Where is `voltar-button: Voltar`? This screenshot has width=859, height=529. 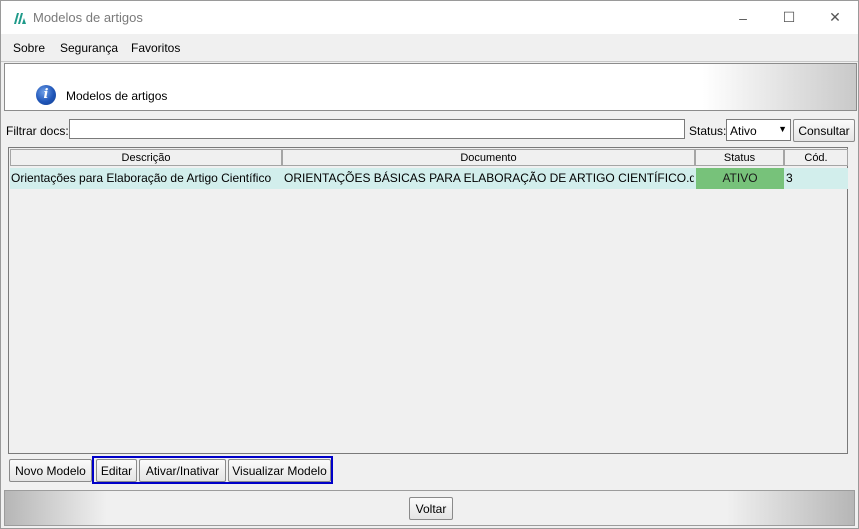 voltar-button: Voltar is located at coordinates (431, 508).